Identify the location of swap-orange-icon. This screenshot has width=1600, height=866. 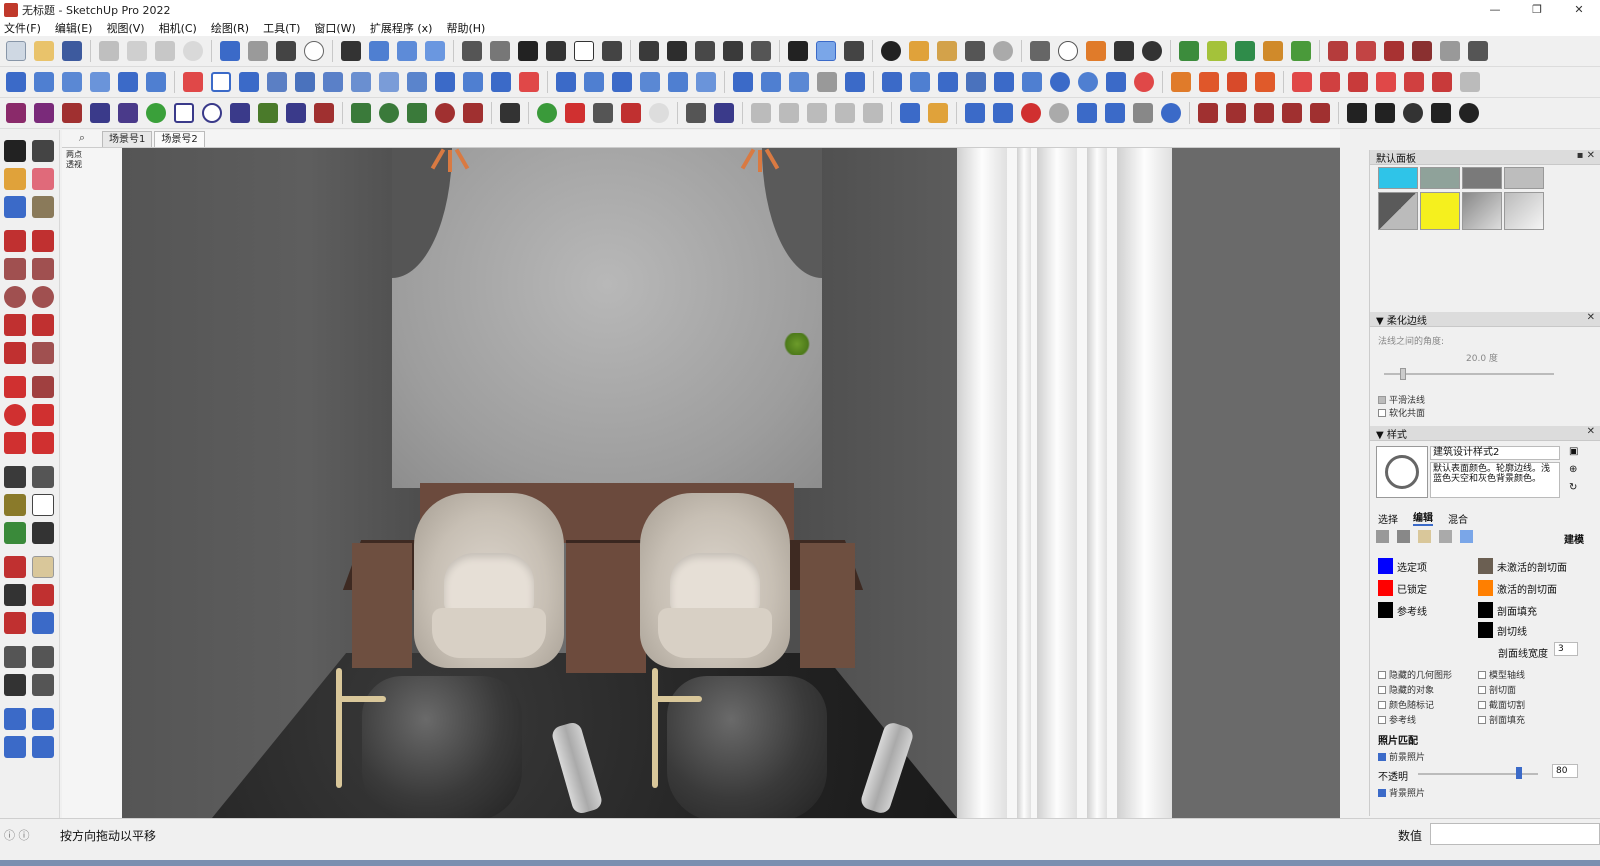
(938, 113).